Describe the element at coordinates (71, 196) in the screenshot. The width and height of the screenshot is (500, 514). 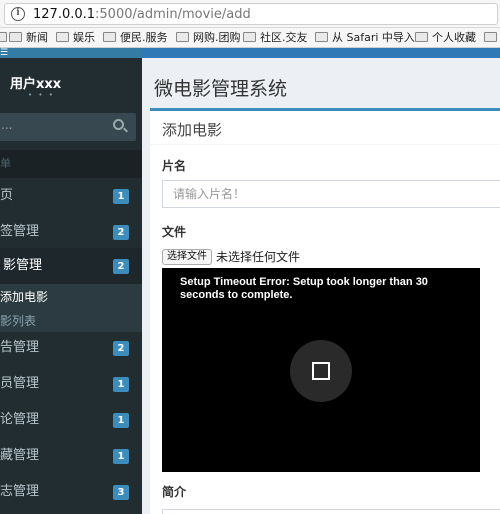
I see `sidebar-item-home: 页 1` at that location.